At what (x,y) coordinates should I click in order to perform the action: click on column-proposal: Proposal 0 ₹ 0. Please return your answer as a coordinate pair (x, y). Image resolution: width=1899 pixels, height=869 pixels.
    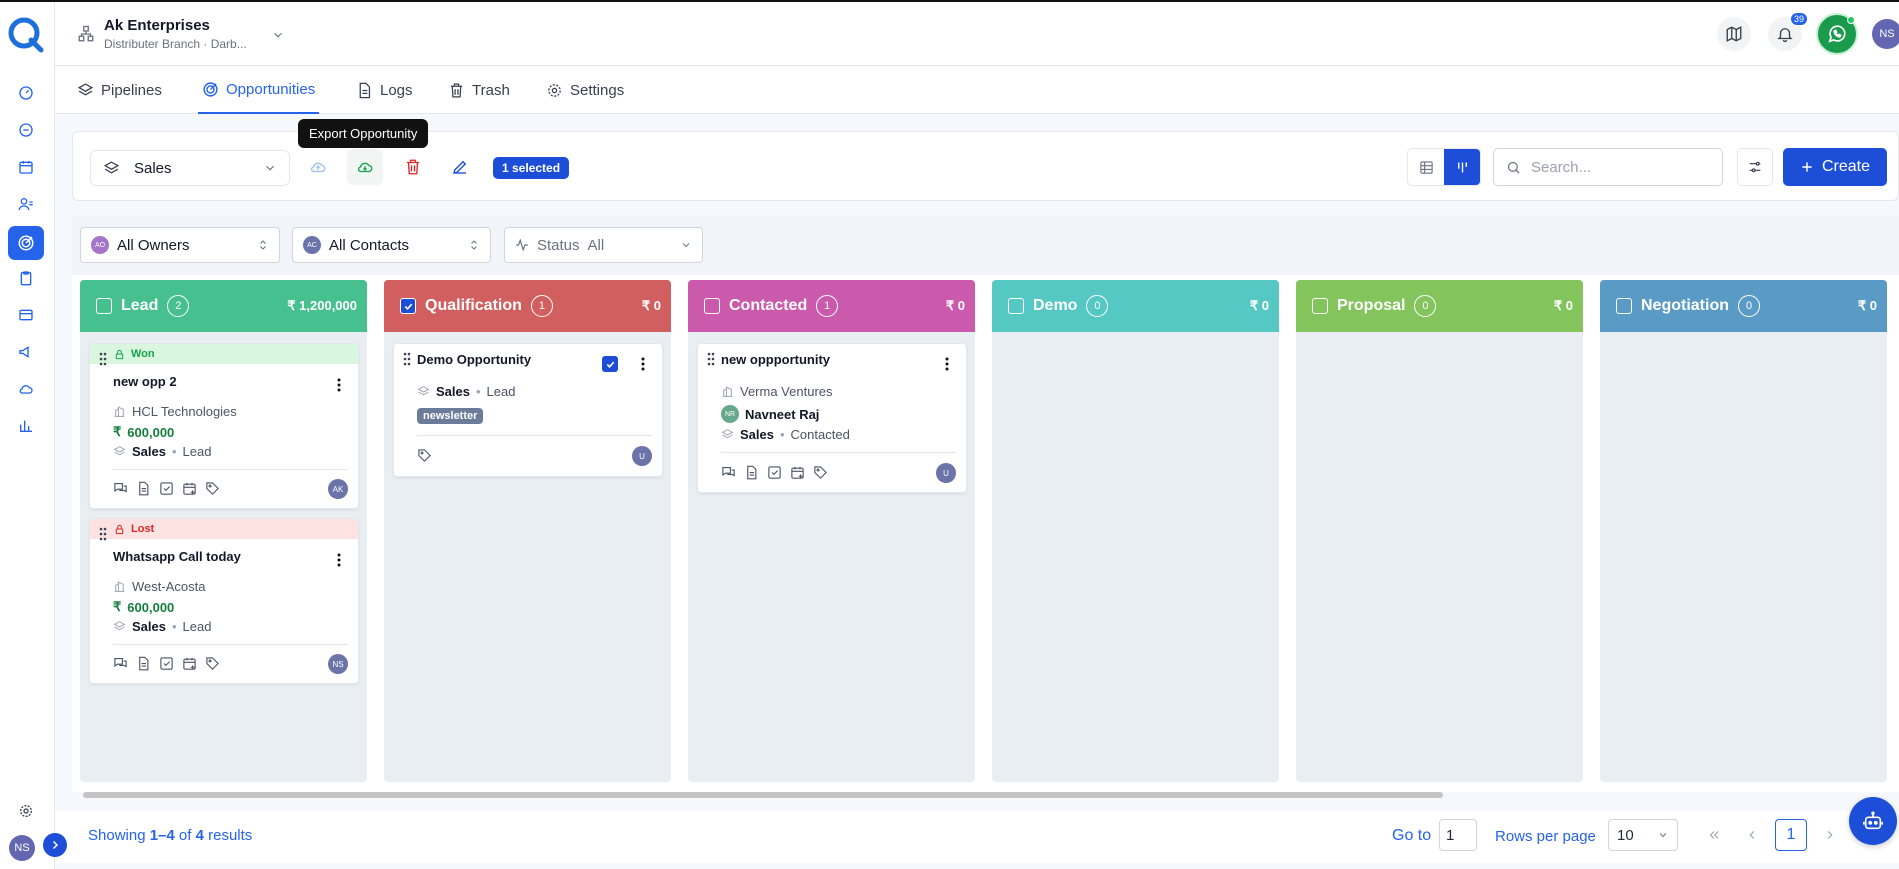
    Looking at the image, I should click on (1439, 531).